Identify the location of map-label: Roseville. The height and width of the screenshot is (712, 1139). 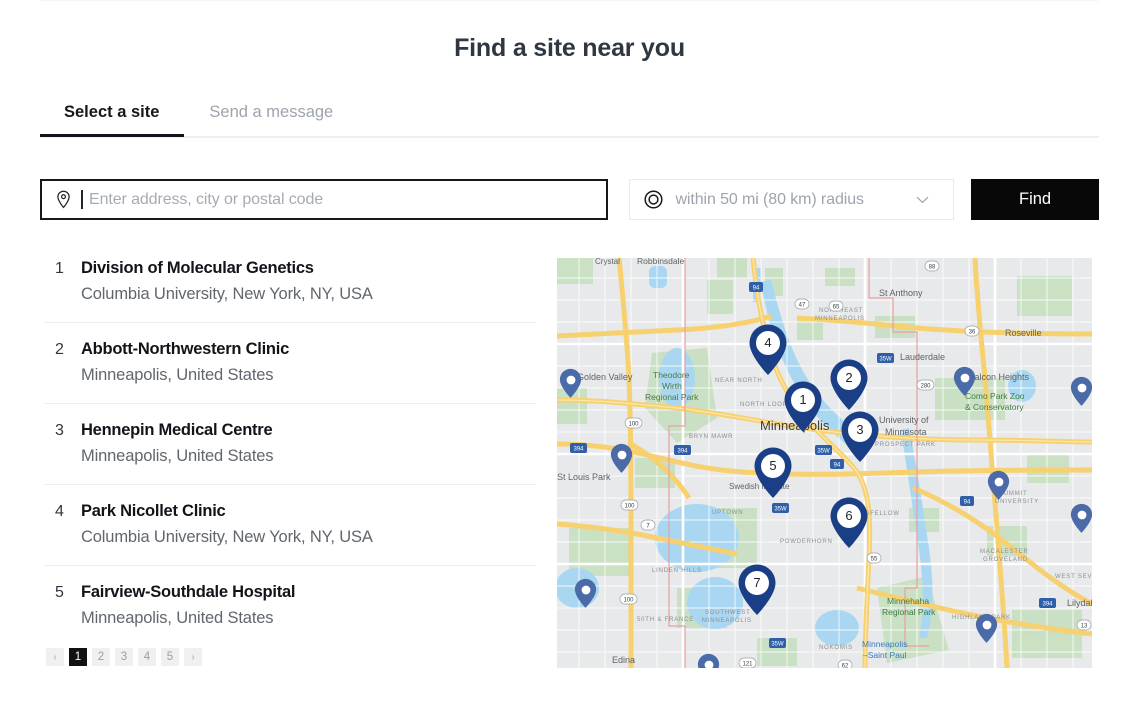
(1023, 333).